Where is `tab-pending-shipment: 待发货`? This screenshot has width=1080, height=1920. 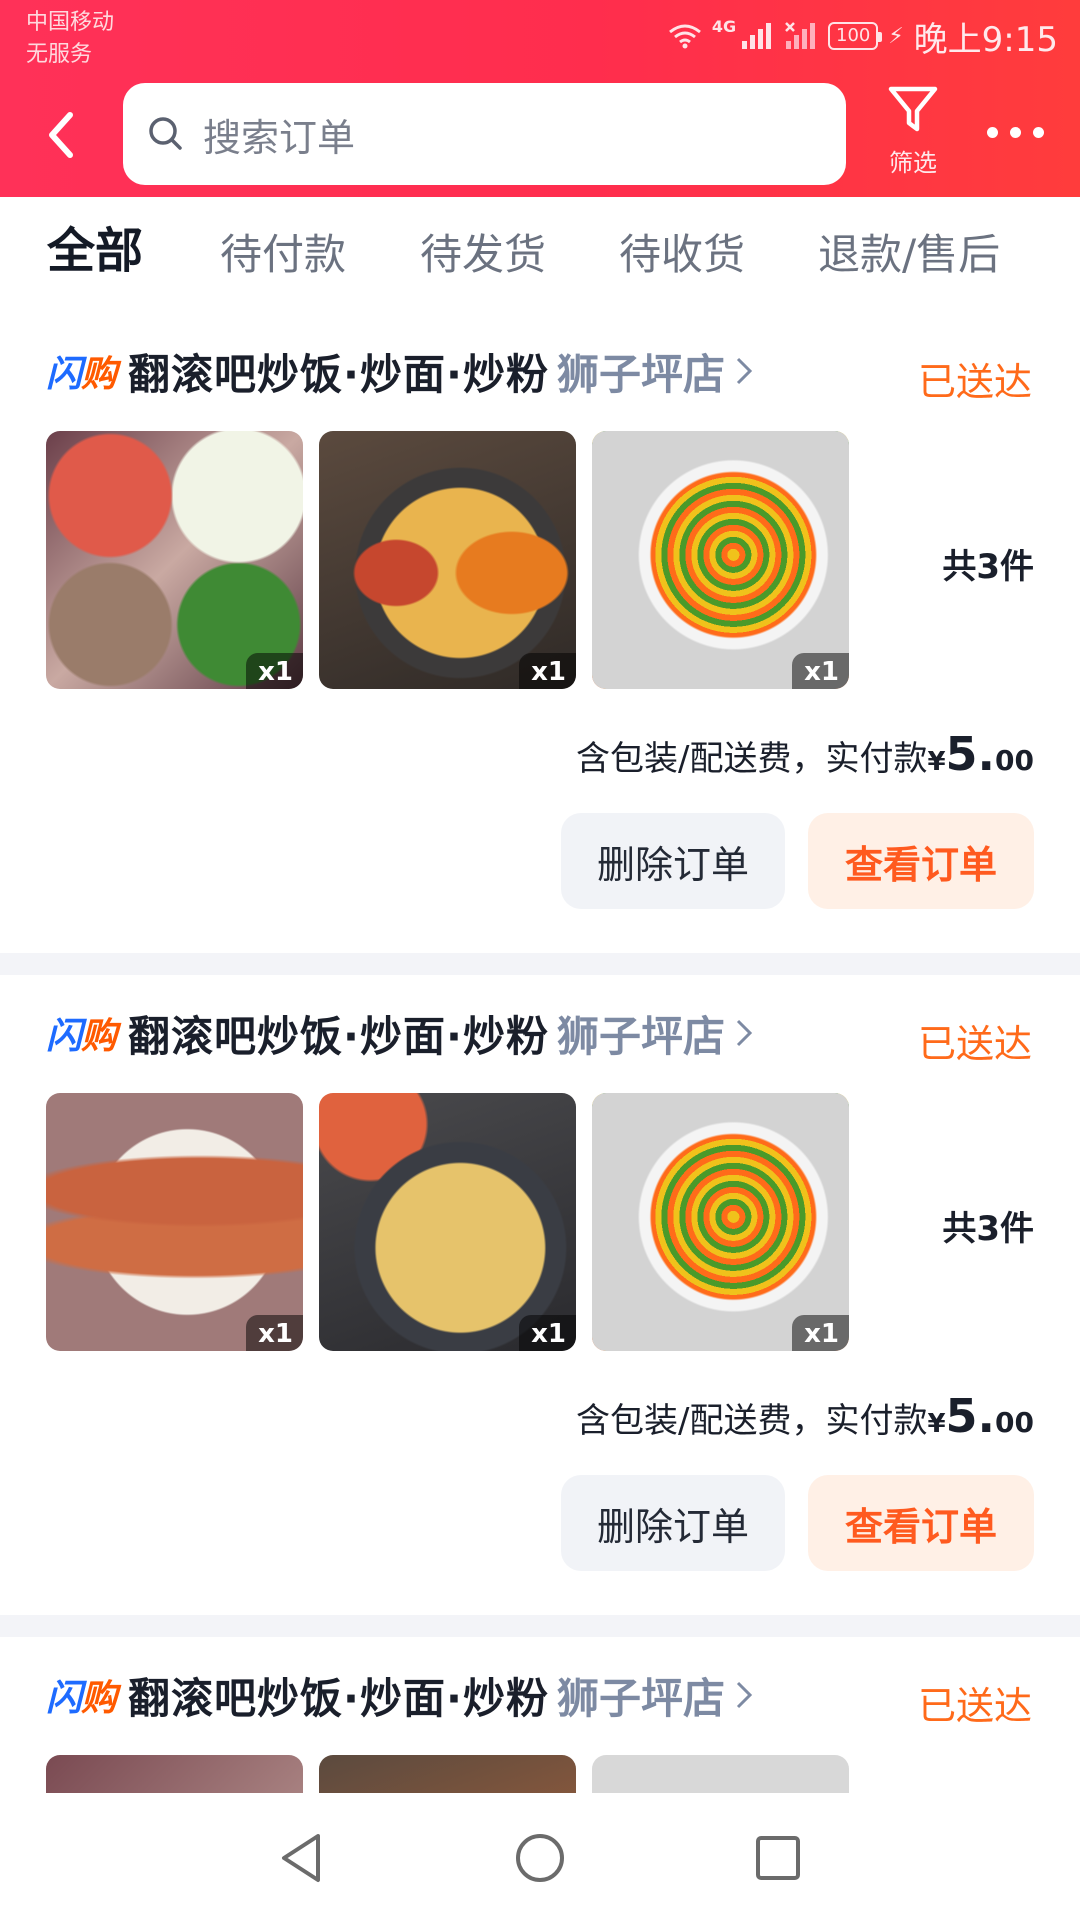 tab-pending-shipment: 待发货 is located at coordinates (483, 255).